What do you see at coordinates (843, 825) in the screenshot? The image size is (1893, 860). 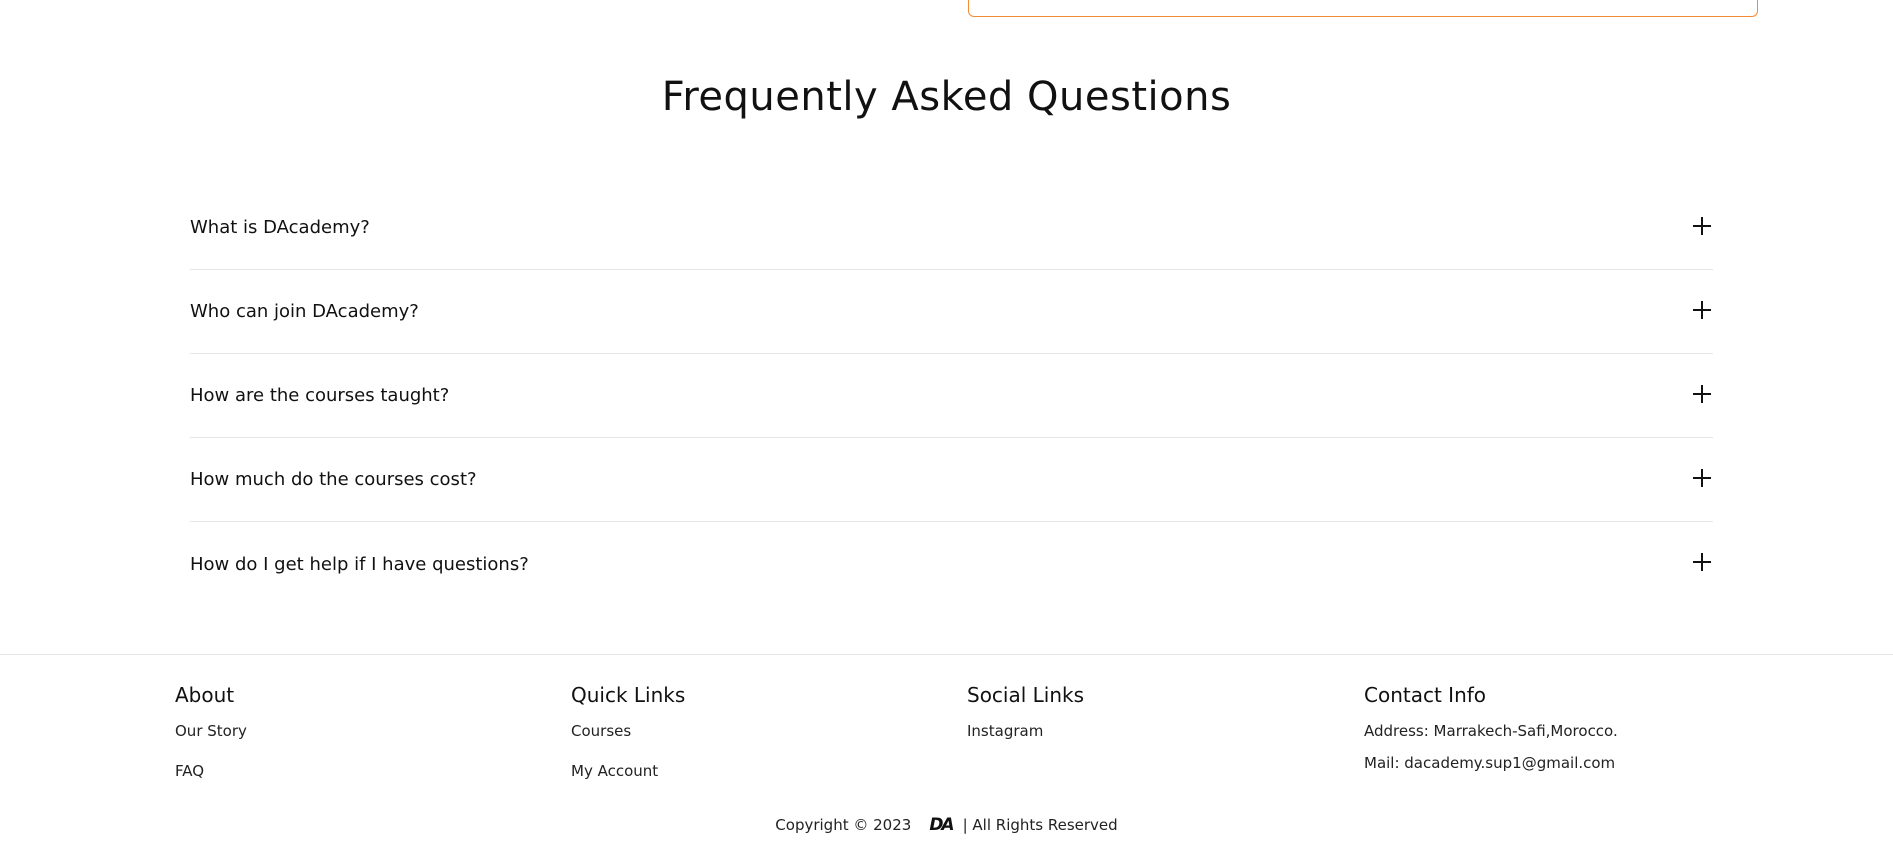 I see `copyright-prefix: Copyright © 2023` at bounding box center [843, 825].